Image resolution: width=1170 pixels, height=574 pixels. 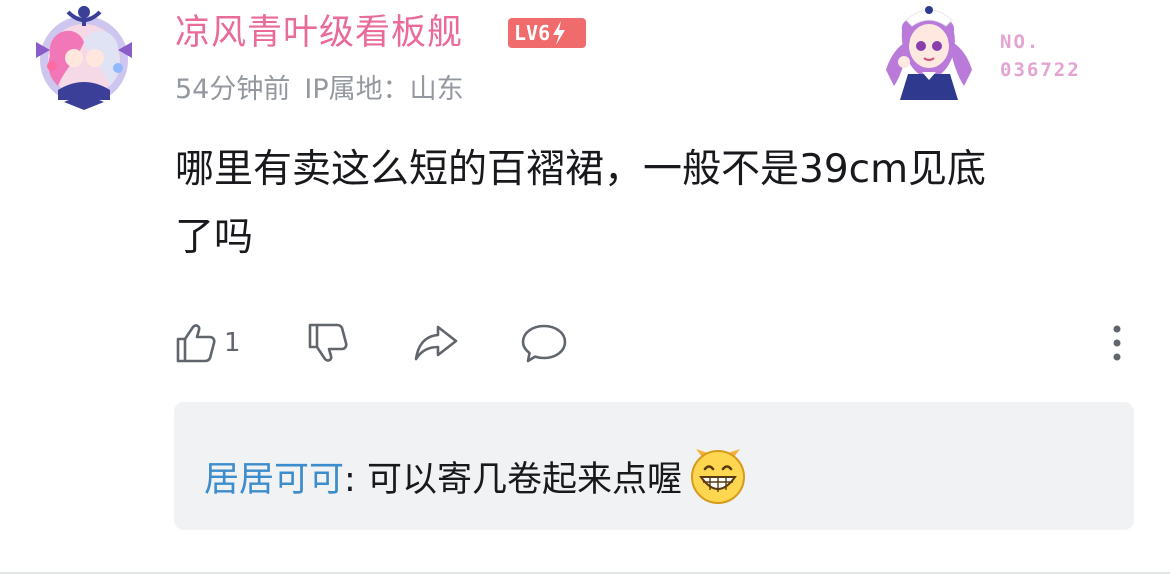 What do you see at coordinates (524, 480) in the screenshot?
I see `reply-text: 可以寄几卷起来点喔` at bounding box center [524, 480].